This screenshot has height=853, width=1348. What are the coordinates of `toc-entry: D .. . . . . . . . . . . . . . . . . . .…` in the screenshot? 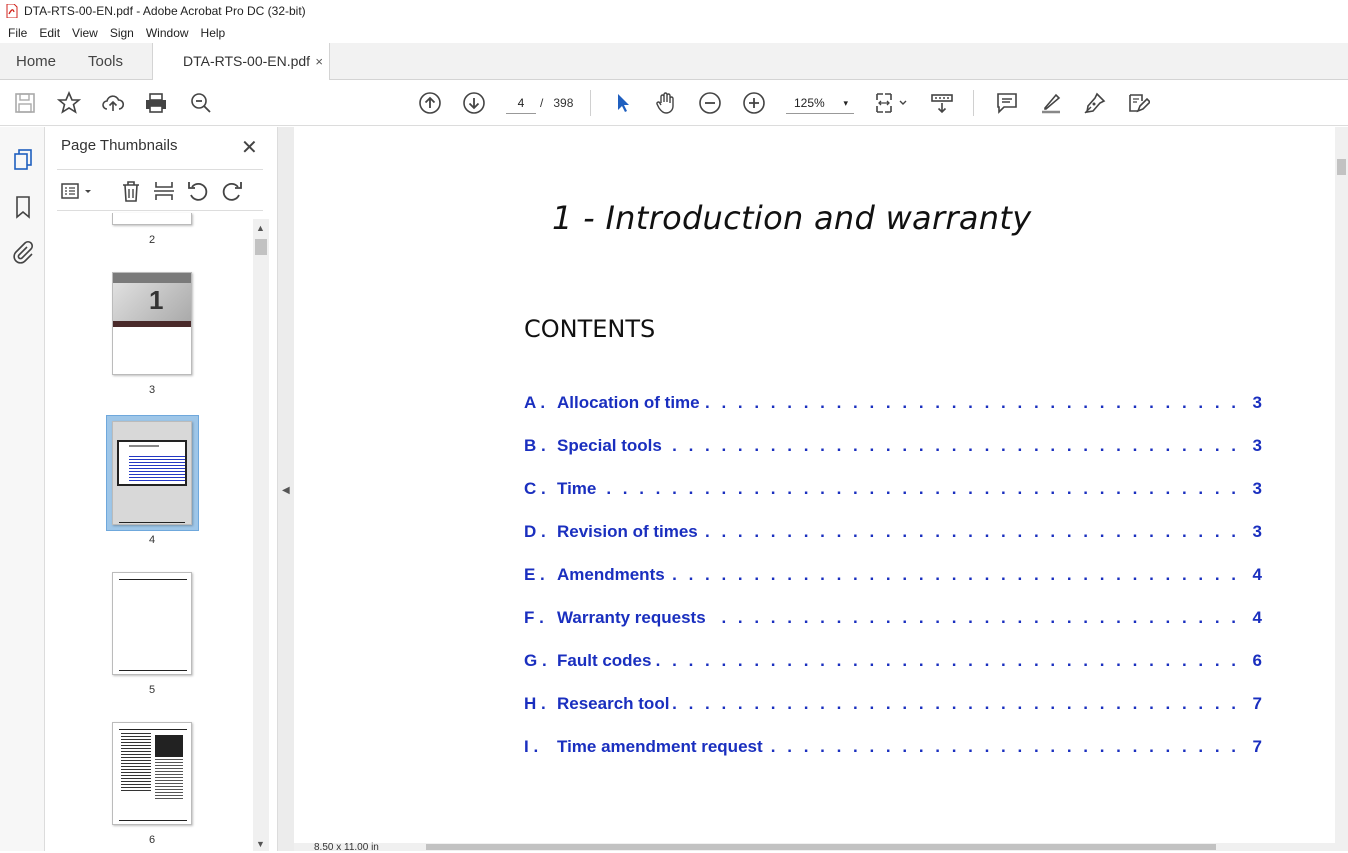 It's located at (893, 534).